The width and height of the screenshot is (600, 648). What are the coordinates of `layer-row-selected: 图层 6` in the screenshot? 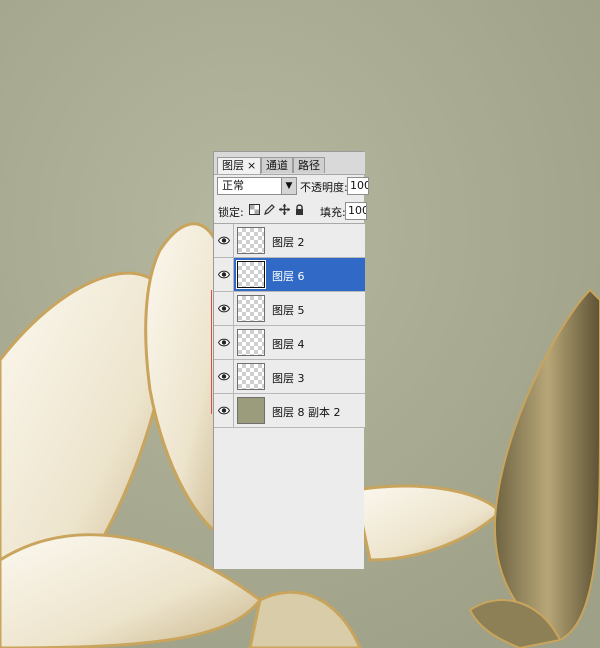 It's located at (289, 275).